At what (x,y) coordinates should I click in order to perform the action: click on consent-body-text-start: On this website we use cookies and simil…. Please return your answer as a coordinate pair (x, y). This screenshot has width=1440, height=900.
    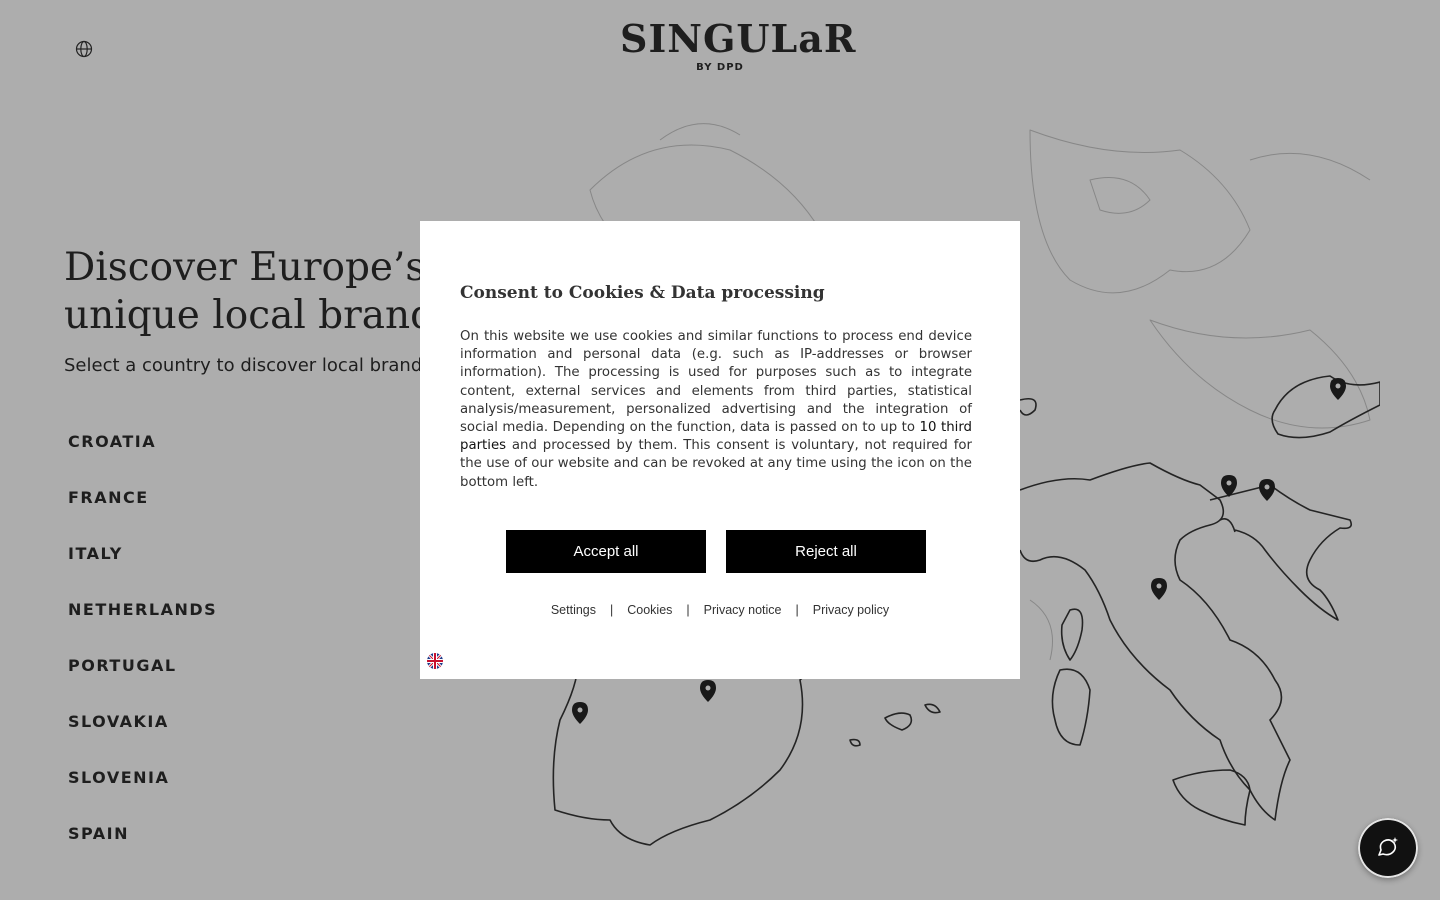
    Looking at the image, I should click on (716, 382).